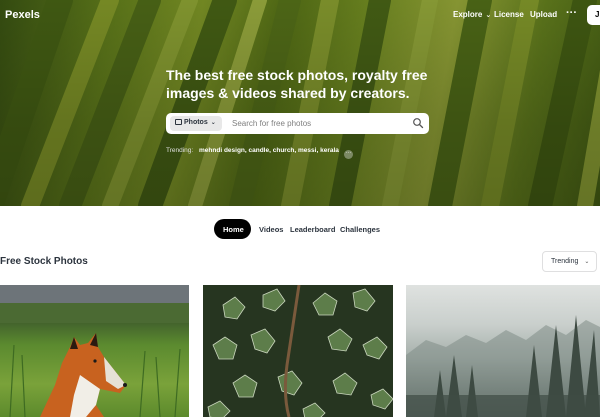 The width and height of the screenshot is (600, 417). Describe the element at coordinates (571, 13) in the screenshot. I see `more-options-icon: ···` at that location.